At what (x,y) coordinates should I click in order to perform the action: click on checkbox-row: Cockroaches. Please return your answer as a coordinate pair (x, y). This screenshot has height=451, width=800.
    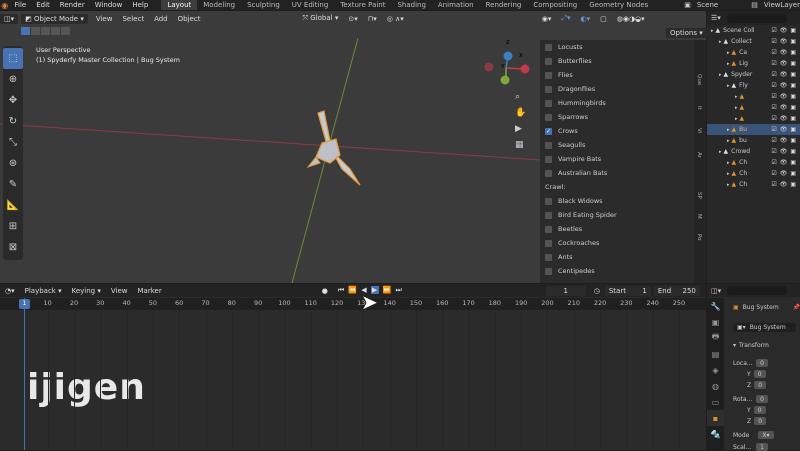
    Looking at the image, I should click on (617, 243).